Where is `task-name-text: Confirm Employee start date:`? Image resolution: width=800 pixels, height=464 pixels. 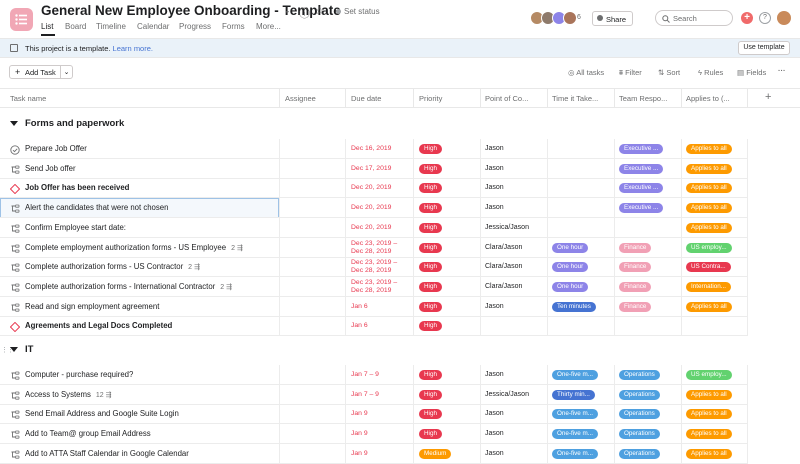
task-name-text: Confirm Employee start date: is located at coordinates (75, 227).